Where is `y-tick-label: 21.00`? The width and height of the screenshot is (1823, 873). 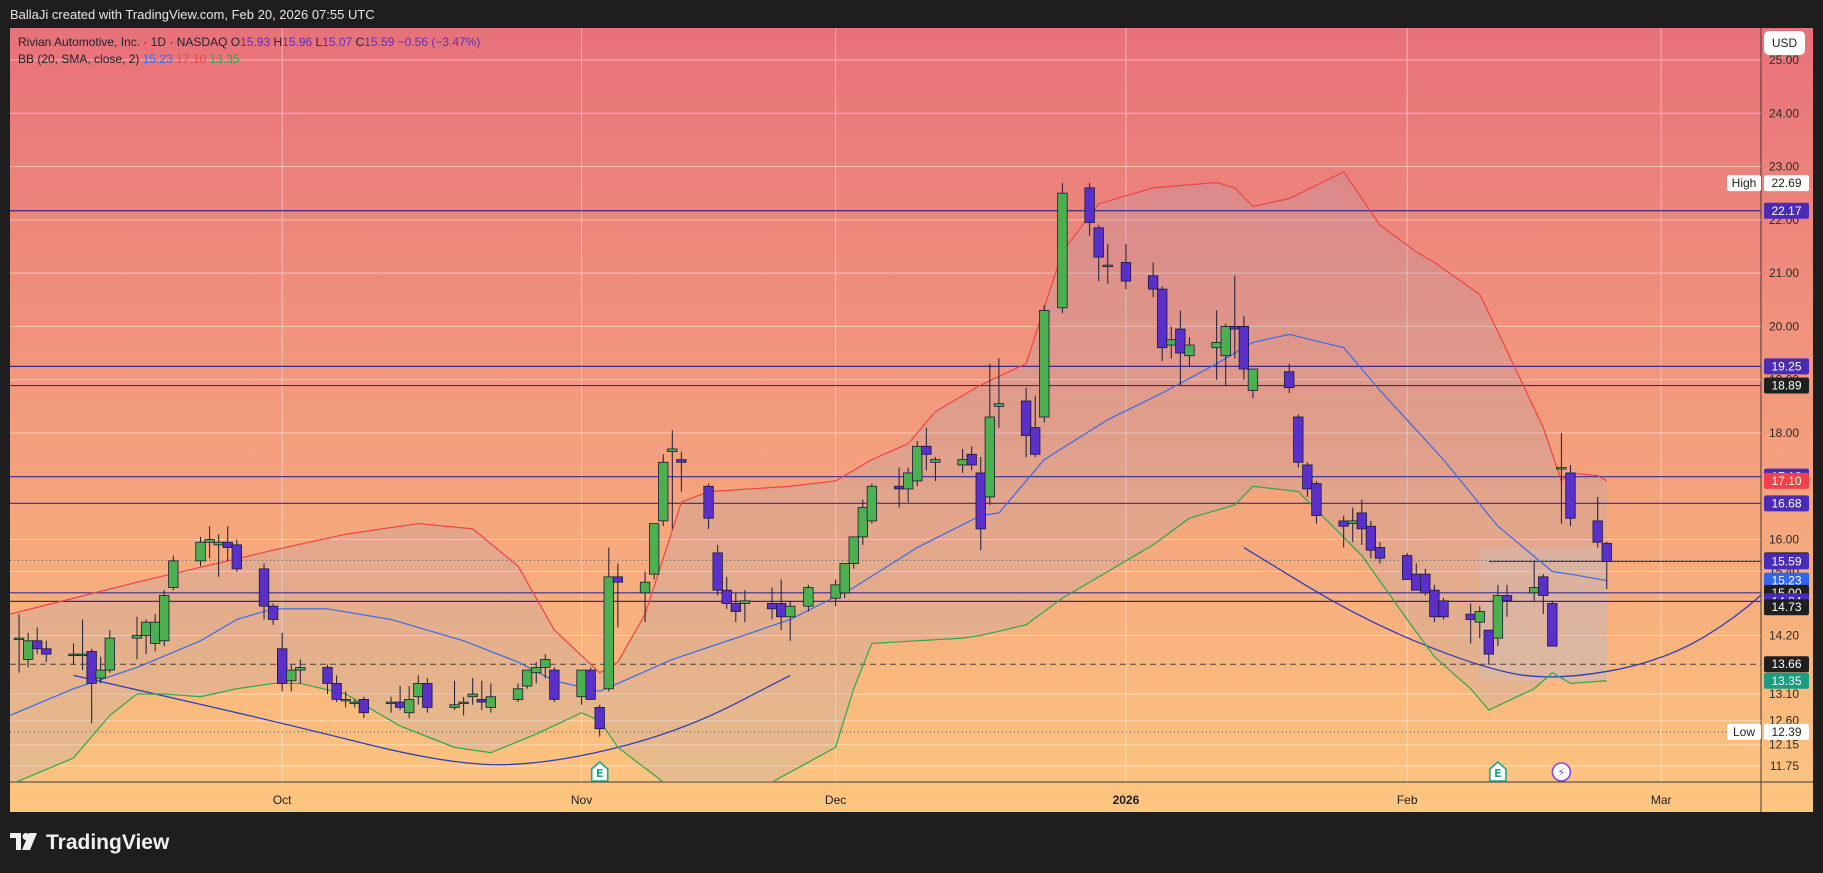
y-tick-label: 21.00 is located at coordinates (1784, 273).